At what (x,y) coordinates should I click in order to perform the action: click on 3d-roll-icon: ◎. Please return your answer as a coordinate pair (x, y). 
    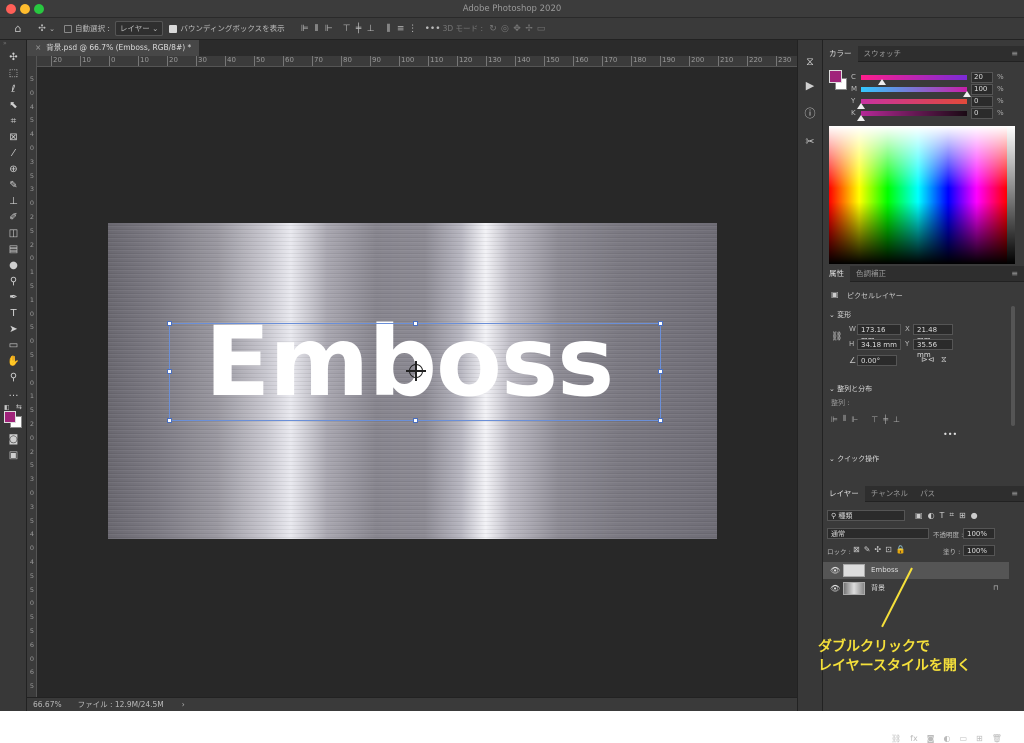
    Looking at the image, I should click on (505, 29).